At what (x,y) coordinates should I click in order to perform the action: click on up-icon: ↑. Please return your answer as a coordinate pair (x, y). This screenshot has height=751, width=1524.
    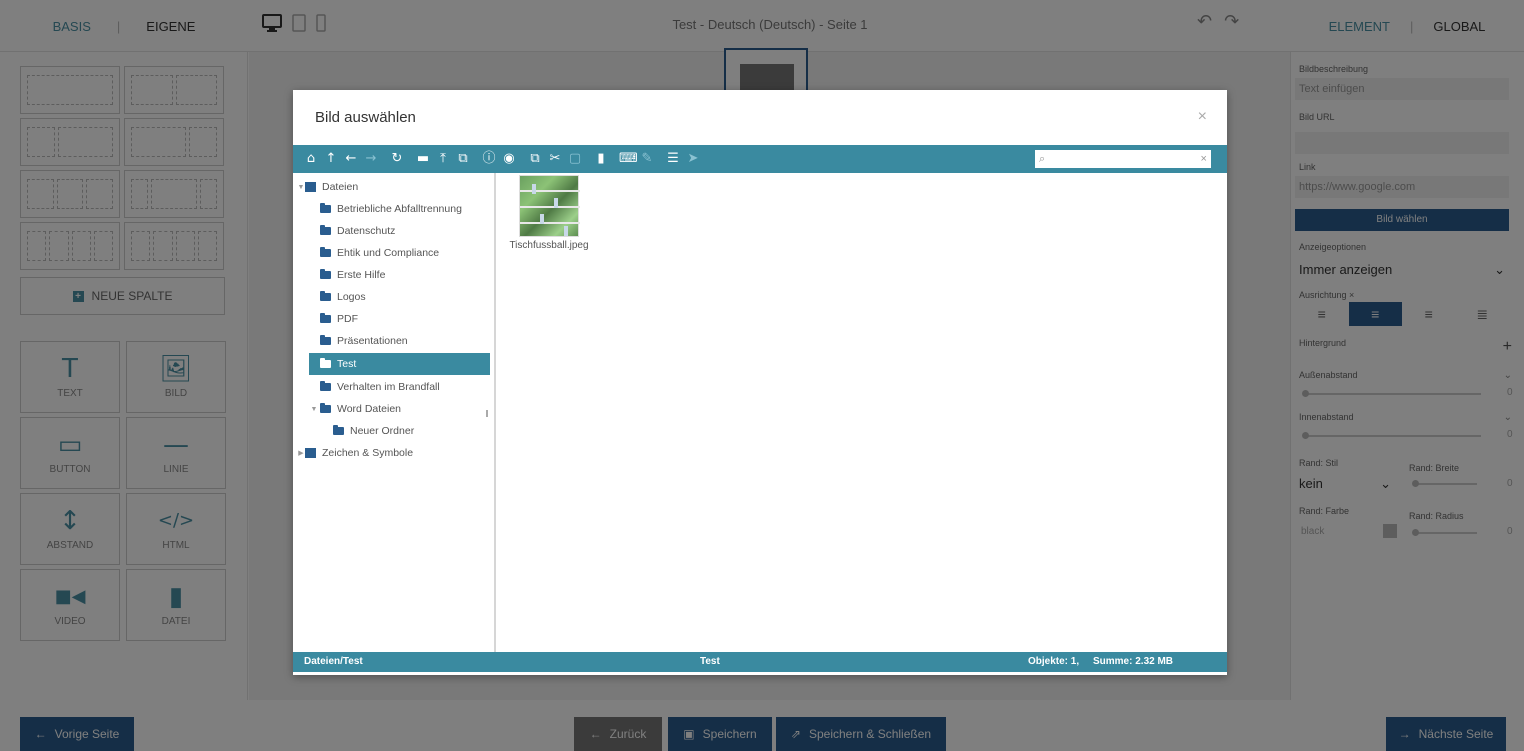
    Looking at the image, I should click on (331, 159).